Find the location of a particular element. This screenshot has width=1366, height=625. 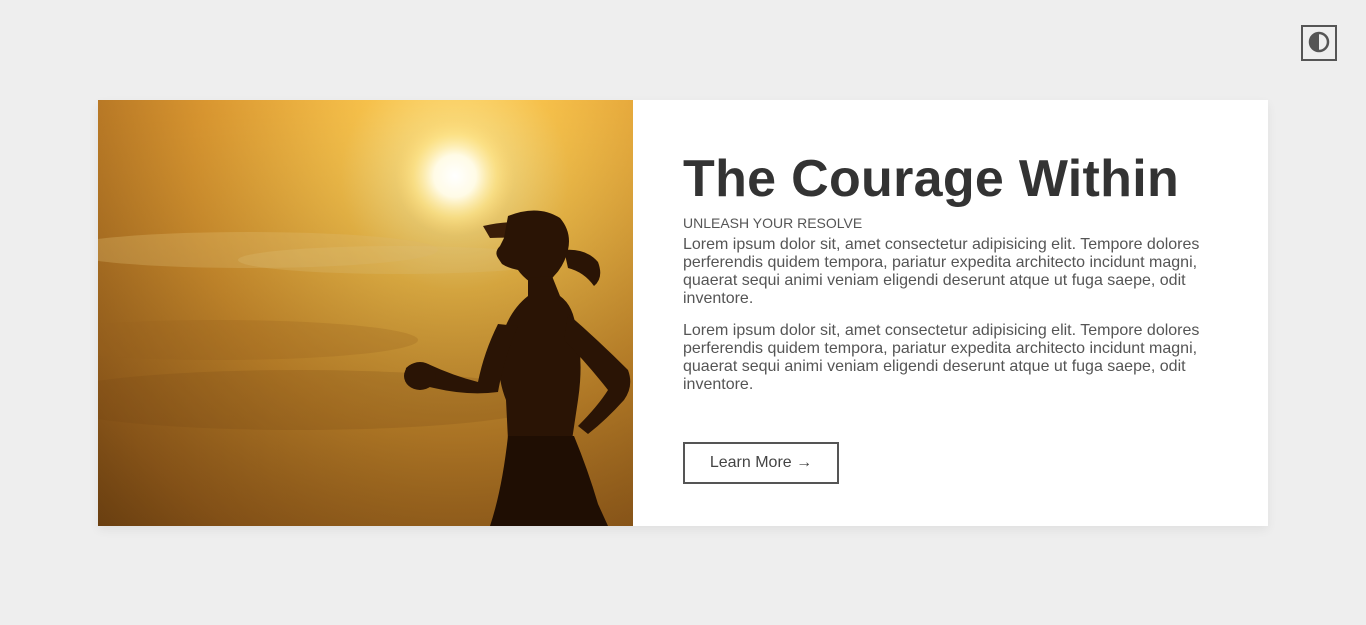

page-title: The Courage Within is located at coordinates (931, 179).